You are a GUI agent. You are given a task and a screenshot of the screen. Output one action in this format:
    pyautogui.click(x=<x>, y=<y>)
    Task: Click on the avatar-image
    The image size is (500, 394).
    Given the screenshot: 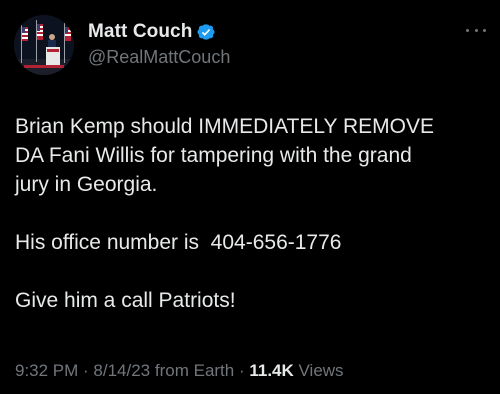 What is the action you would take?
    pyautogui.click(x=44, y=45)
    